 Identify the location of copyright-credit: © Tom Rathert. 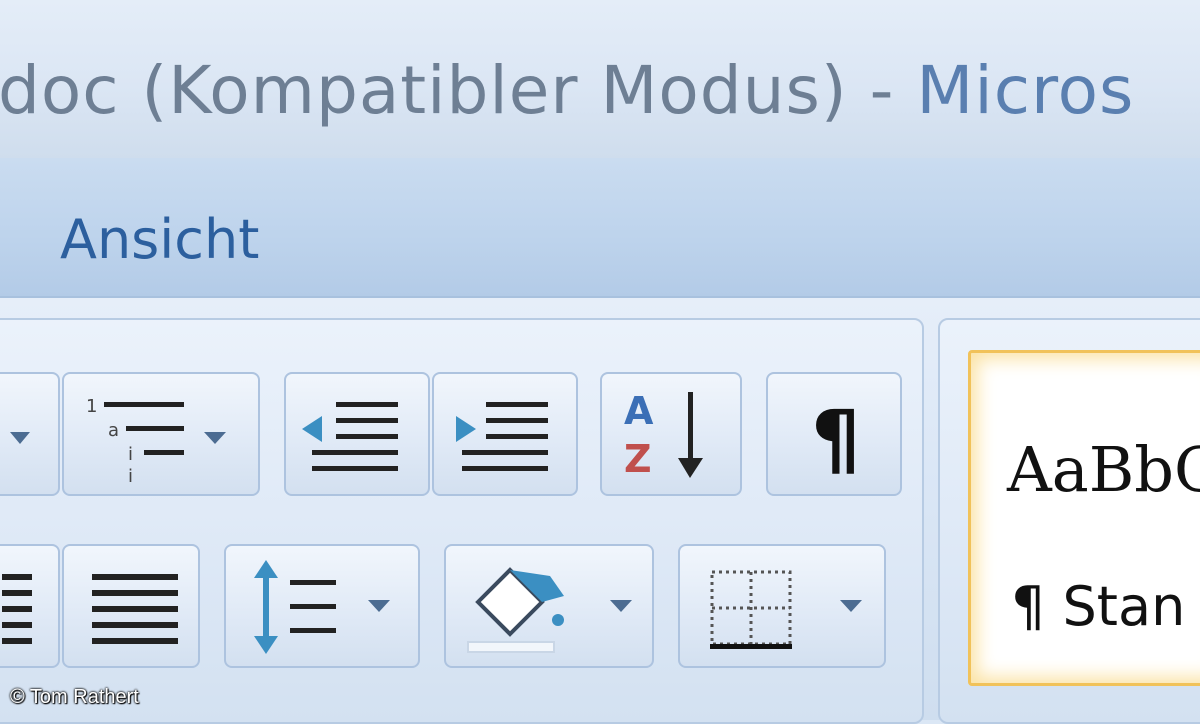
(74, 697).